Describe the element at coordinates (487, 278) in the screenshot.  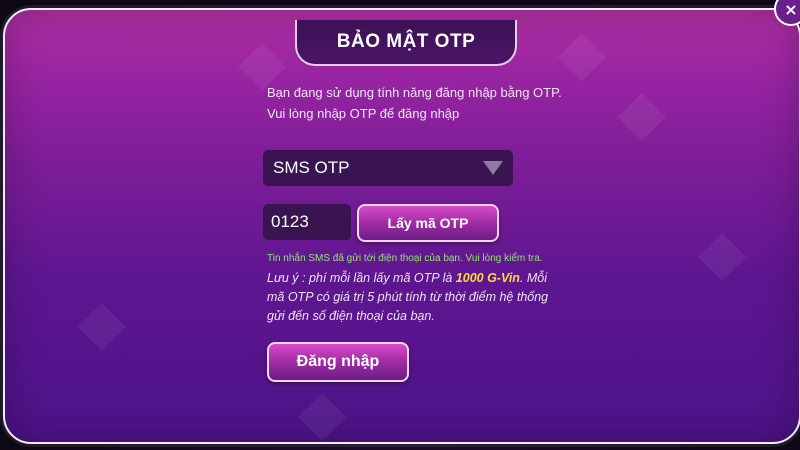
I see `fee-amount: 1000 G-Vin` at that location.